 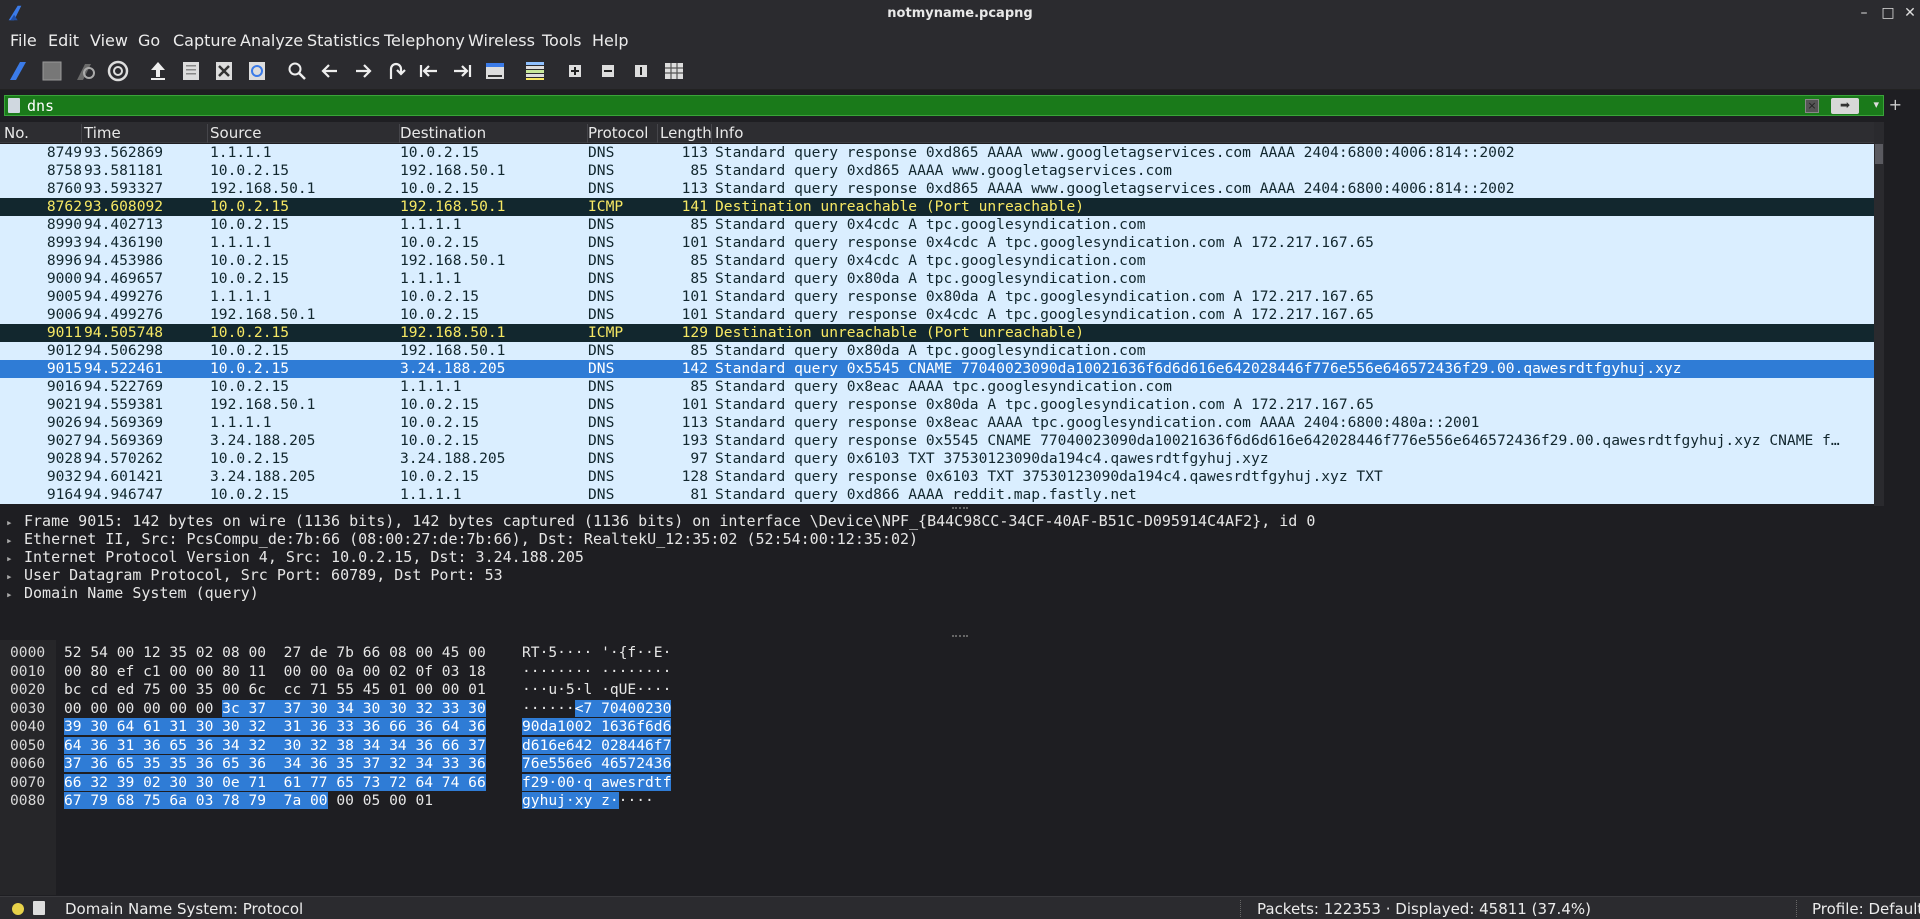 I want to click on capture-comment-icon, so click(x=39, y=908).